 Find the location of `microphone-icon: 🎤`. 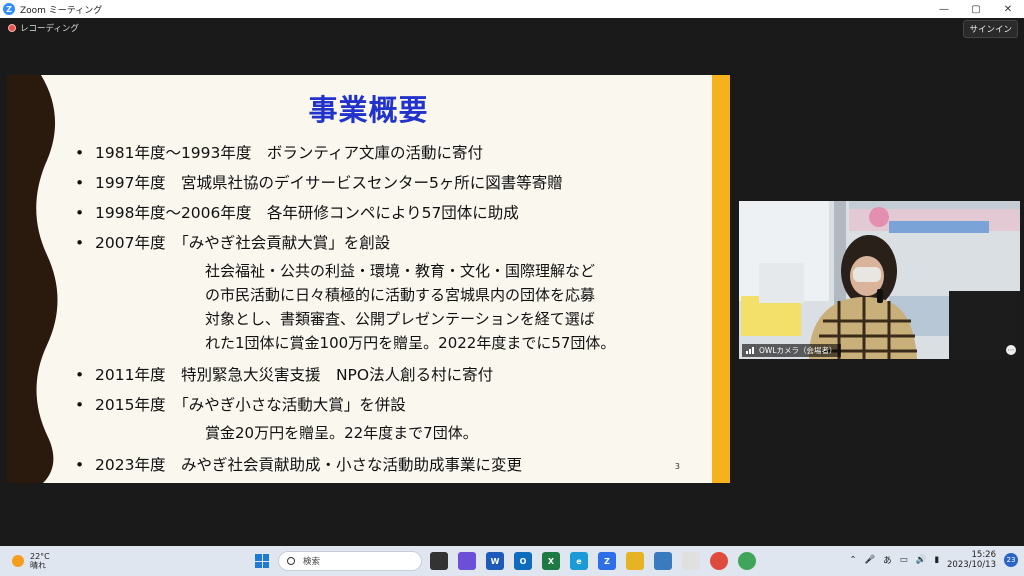

microphone-icon: 🎤 is located at coordinates (870, 560).